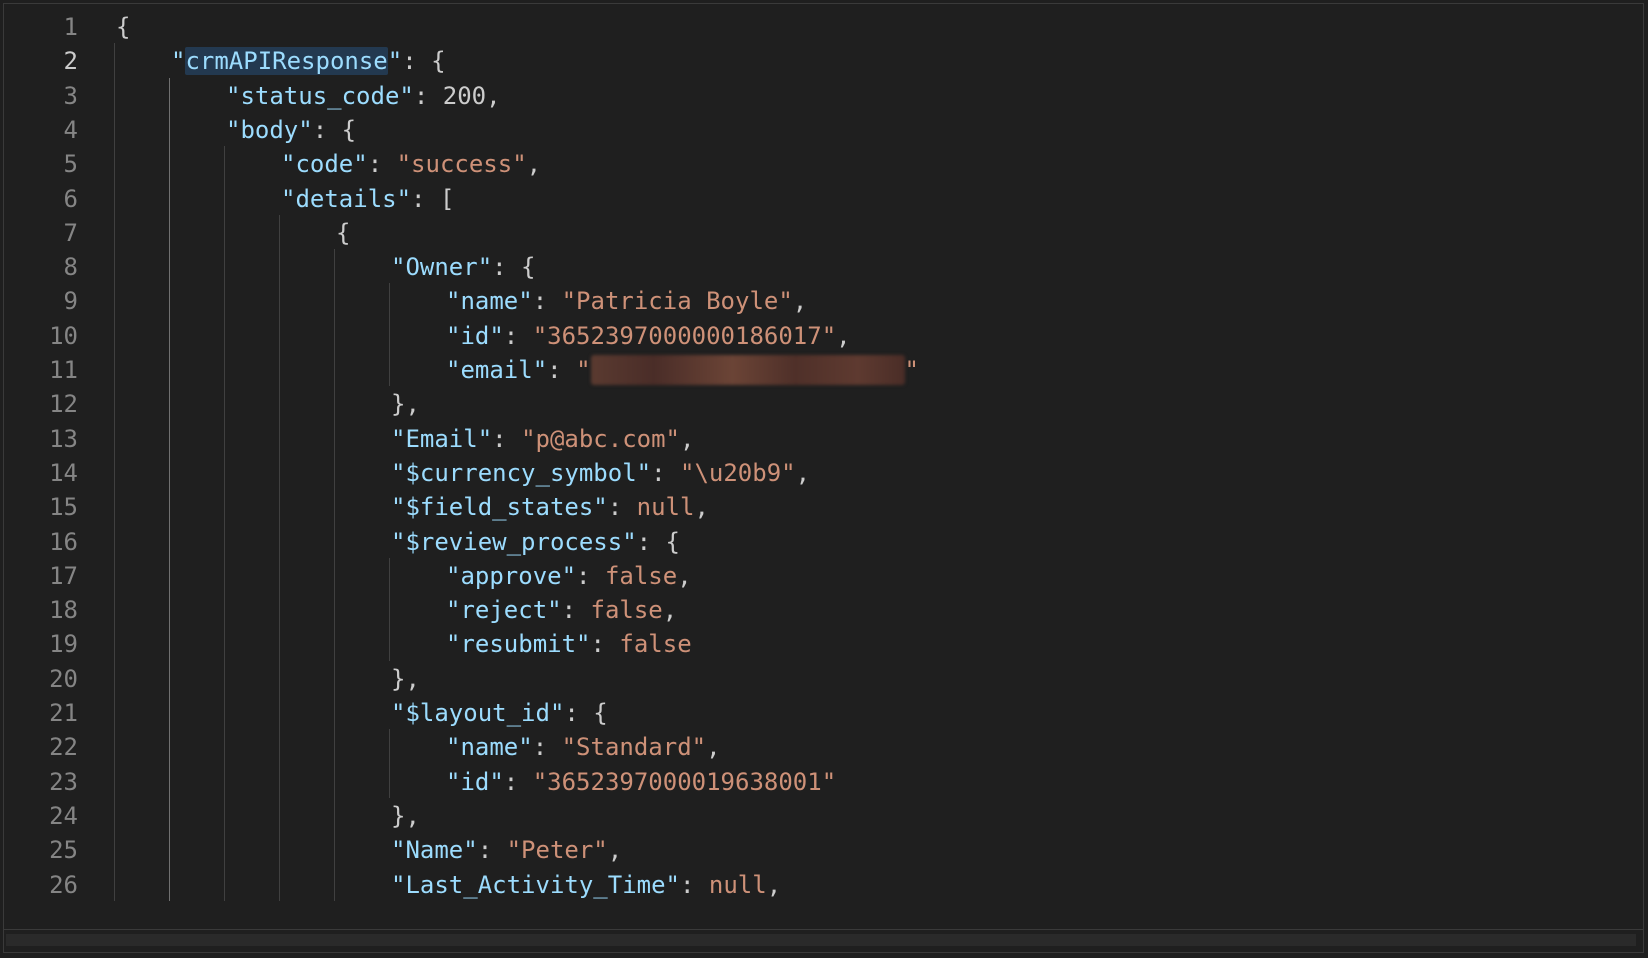 The width and height of the screenshot is (1648, 958). Describe the element at coordinates (63, 815) in the screenshot. I see `line-number: 24` at that location.